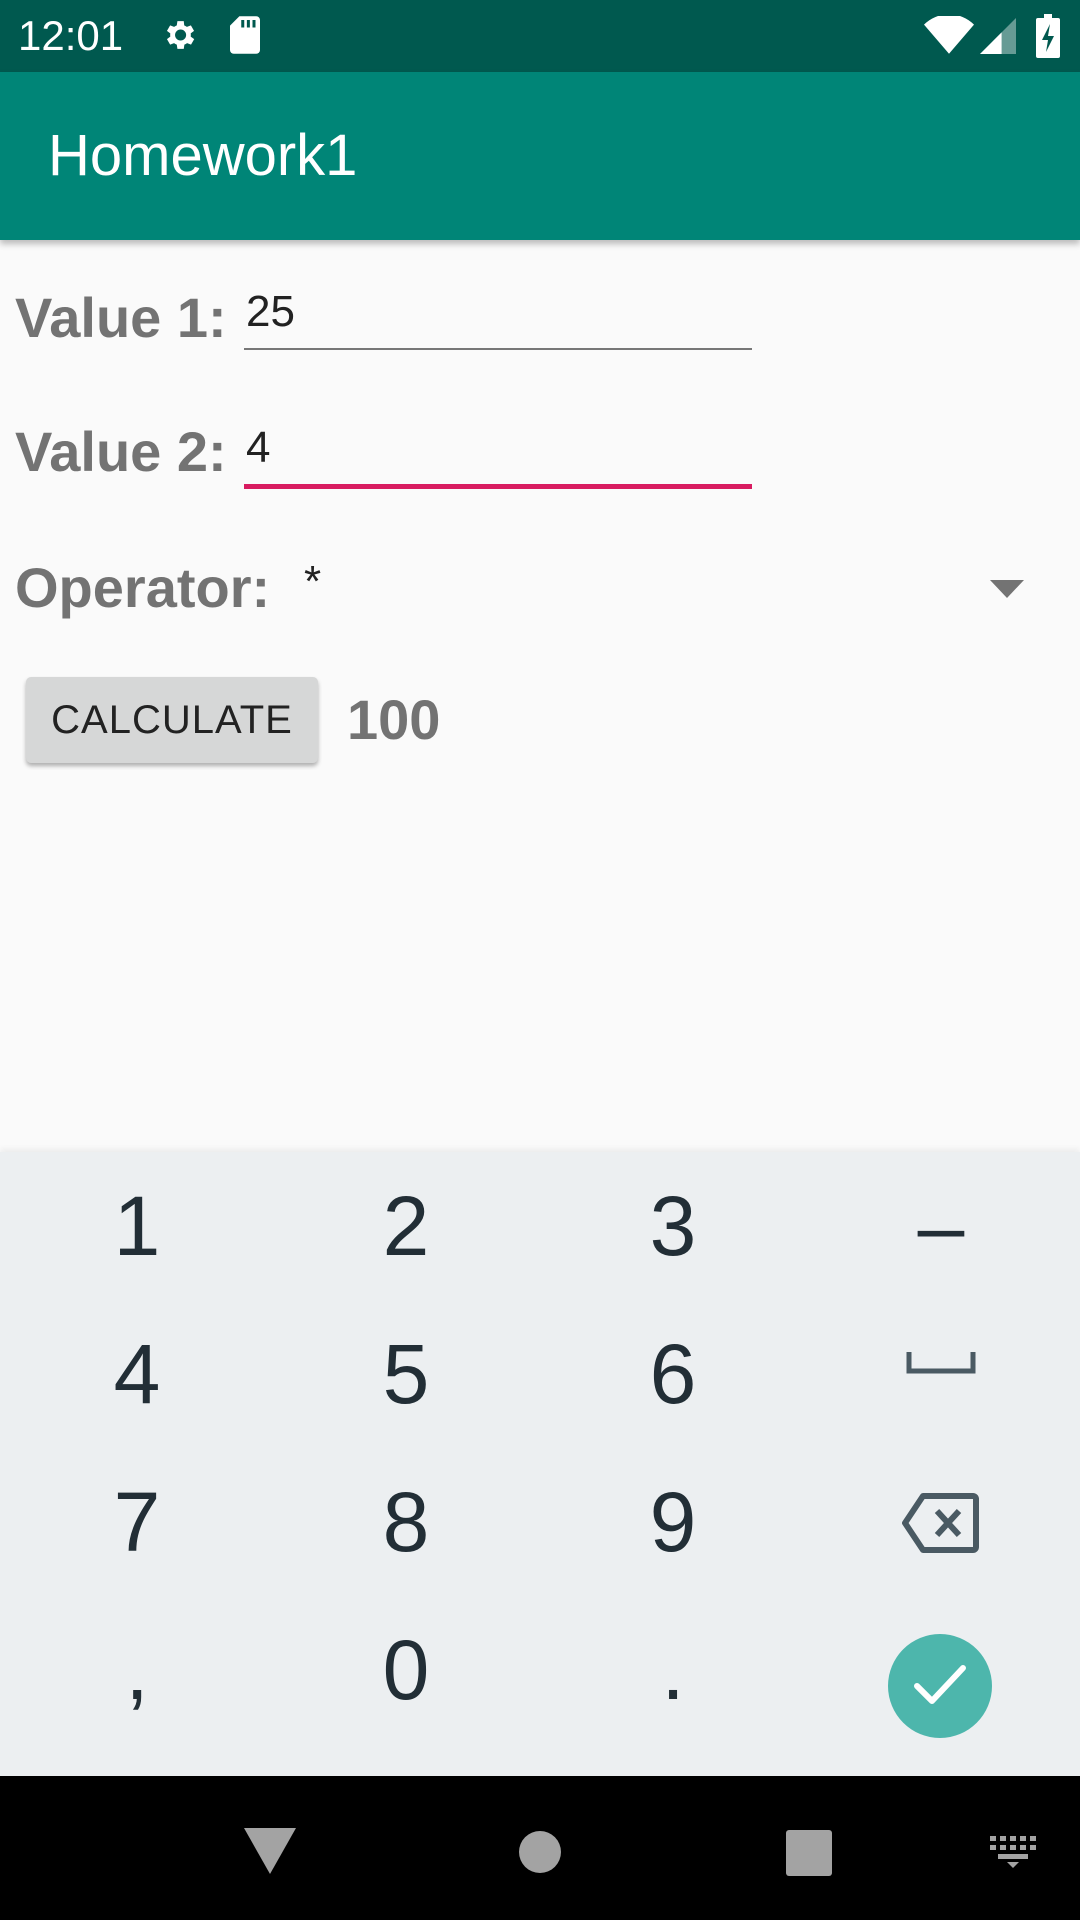 The height and width of the screenshot is (1920, 1080). I want to click on key-space, so click(941, 1374).